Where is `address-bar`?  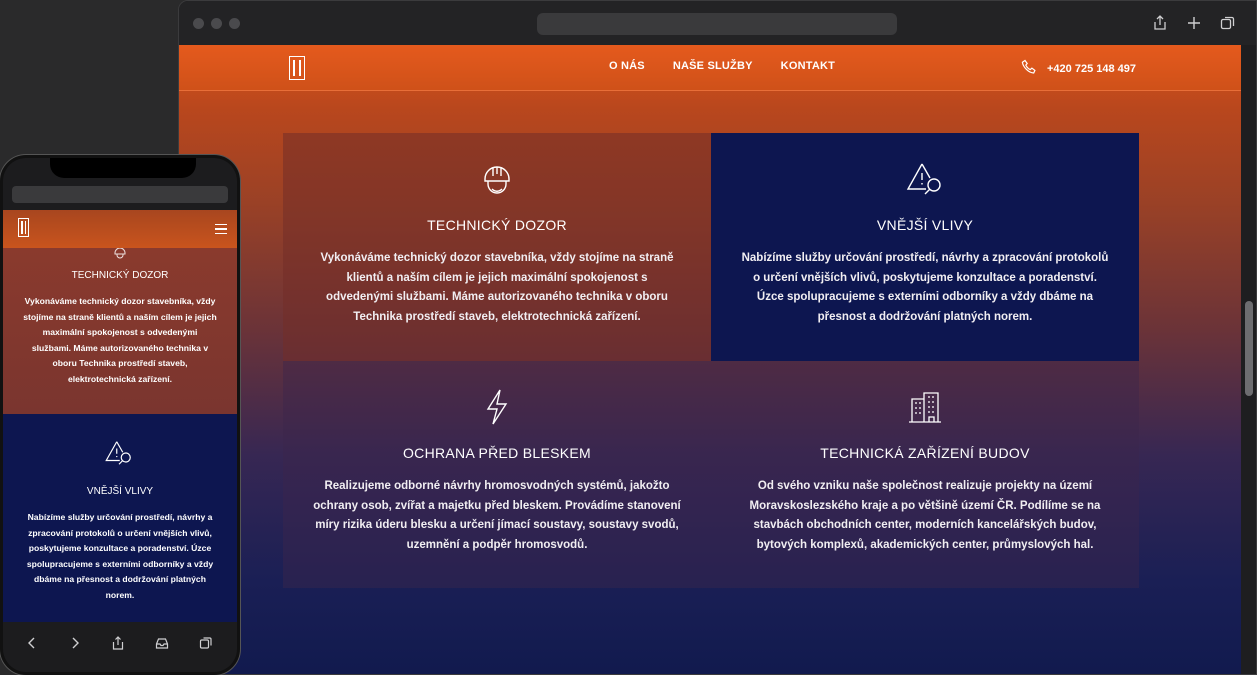 address-bar is located at coordinates (717, 24).